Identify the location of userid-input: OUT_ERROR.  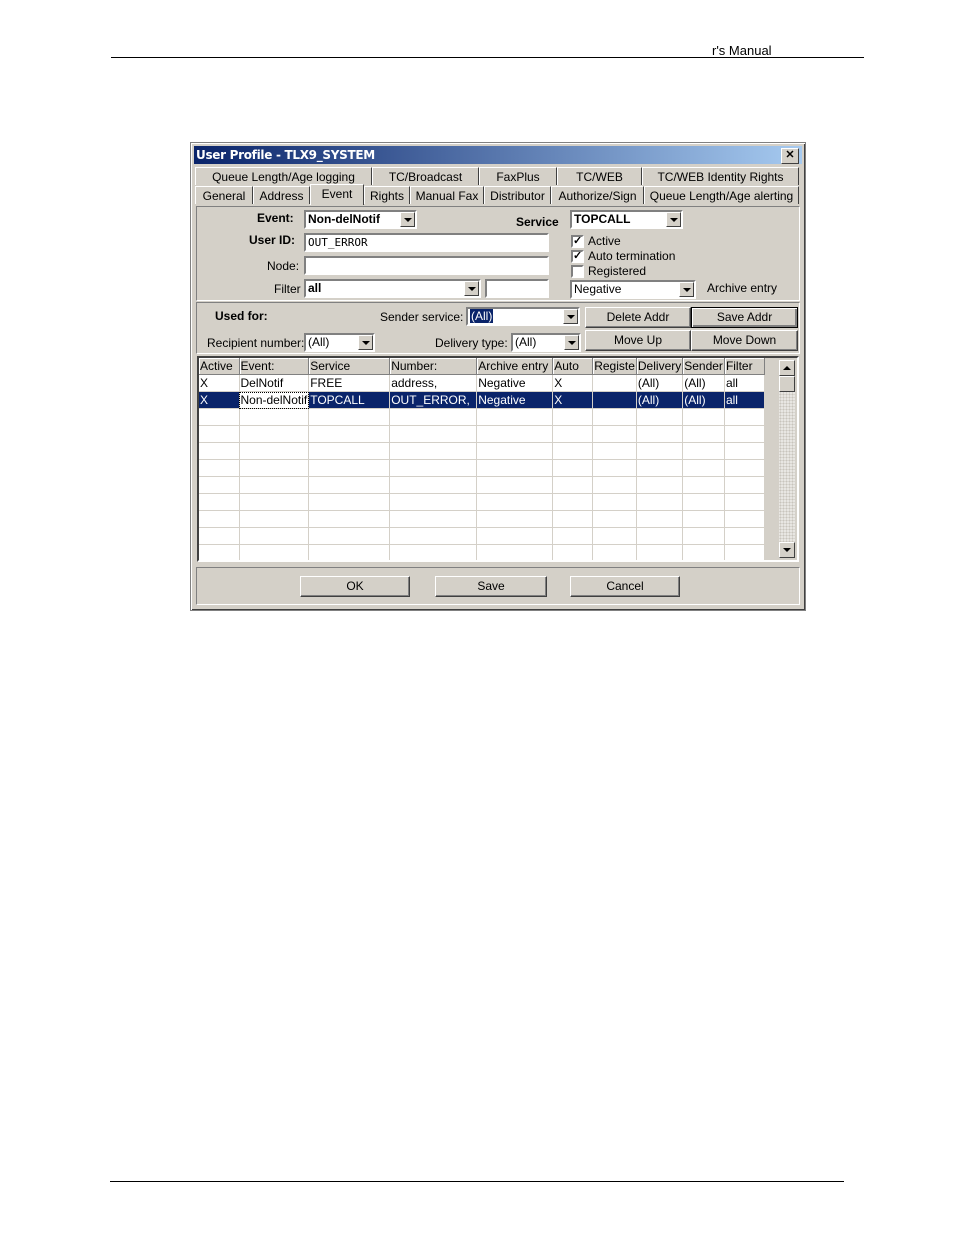
(426, 242).